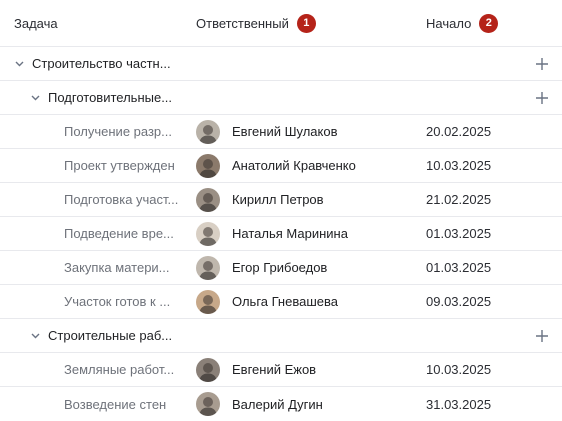  I want to click on owner-cell: Анатолий Кравченко, so click(310, 165).